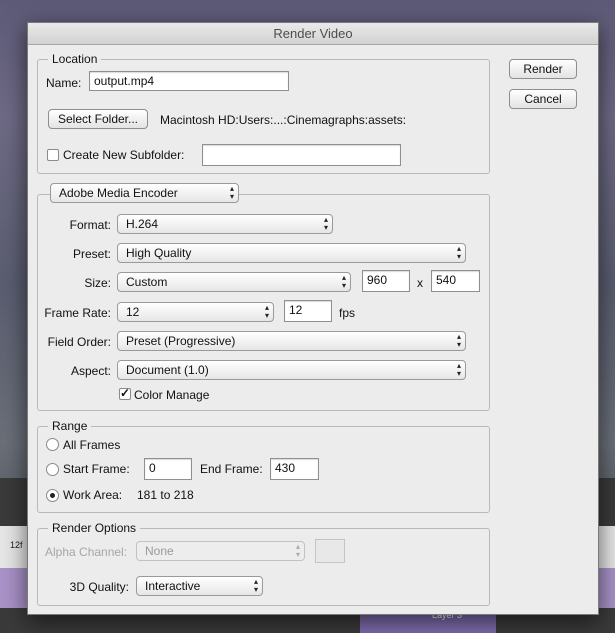  I want to click on work-area-value: 181 to 218, so click(165, 495).